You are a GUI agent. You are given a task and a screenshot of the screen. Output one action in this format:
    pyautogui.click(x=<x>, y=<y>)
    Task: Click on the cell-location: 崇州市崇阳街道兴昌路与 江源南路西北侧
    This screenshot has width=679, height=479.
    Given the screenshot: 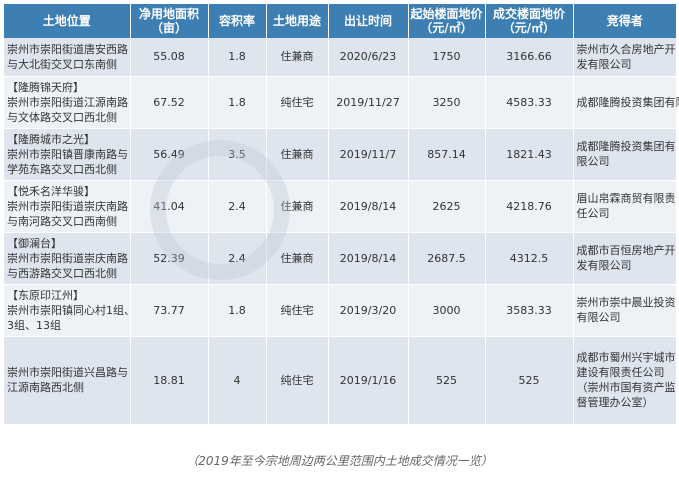 What is the action you would take?
    pyautogui.click(x=67, y=380)
    